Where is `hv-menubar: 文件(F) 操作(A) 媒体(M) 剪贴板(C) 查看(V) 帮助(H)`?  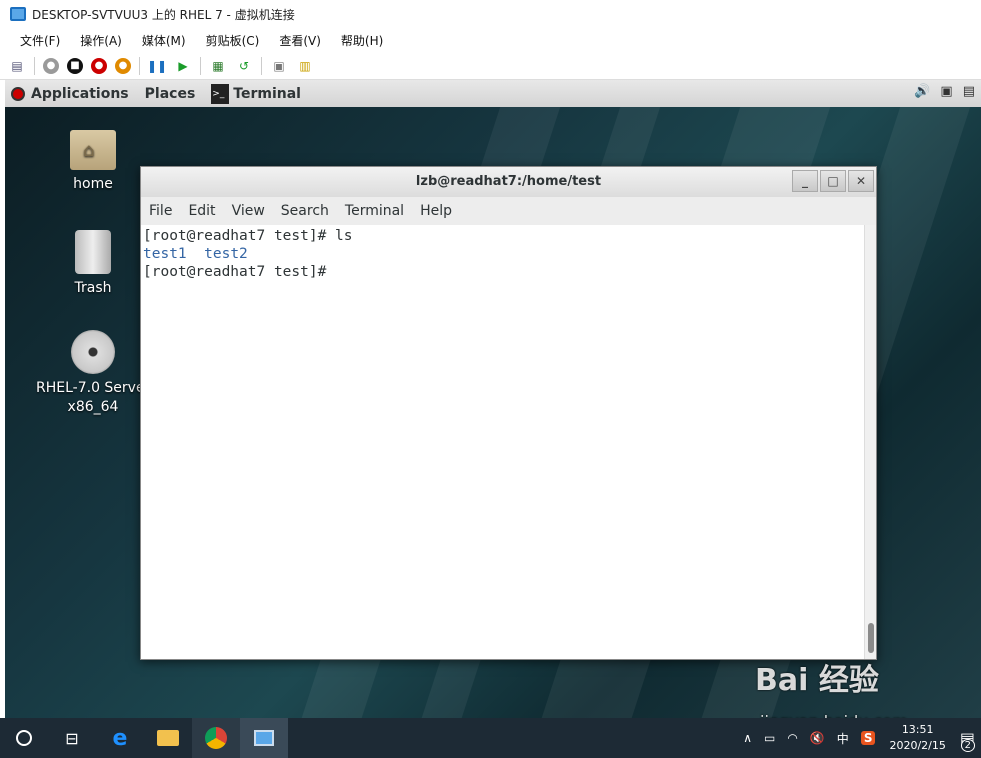 hv-menubar: 文件(F) 操作(A) 媒体(M) 剪贴板(C) 查看(V) 帮助(H) is located at coordinates (490, 40).